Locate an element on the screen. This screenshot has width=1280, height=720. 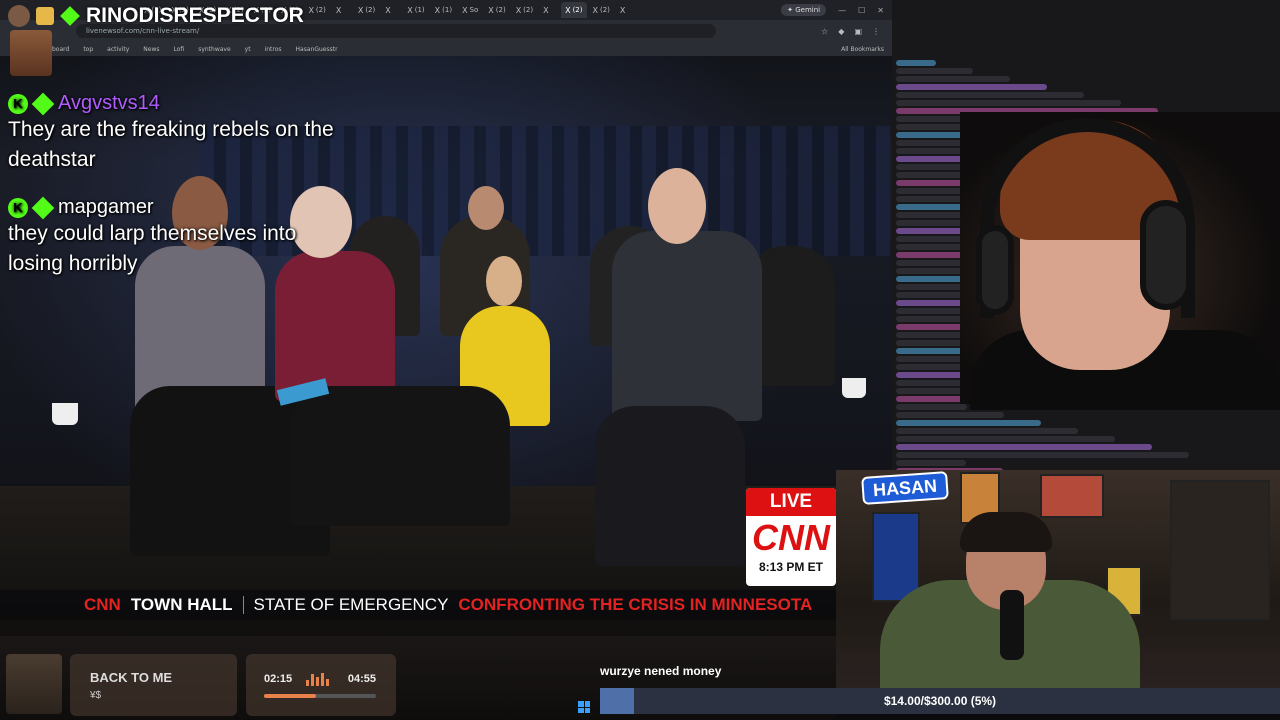
bookmark-link: HasanGuesstr is located at coordinates (317, 49).